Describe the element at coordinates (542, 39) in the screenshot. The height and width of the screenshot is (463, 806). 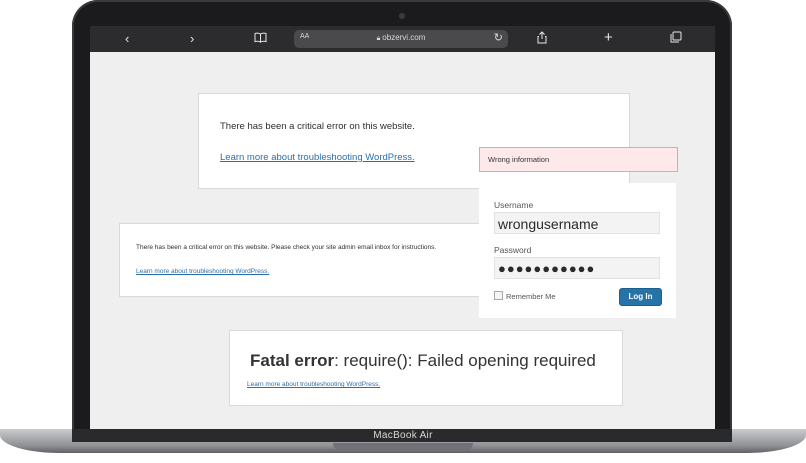
I see `share-icon` at that location.